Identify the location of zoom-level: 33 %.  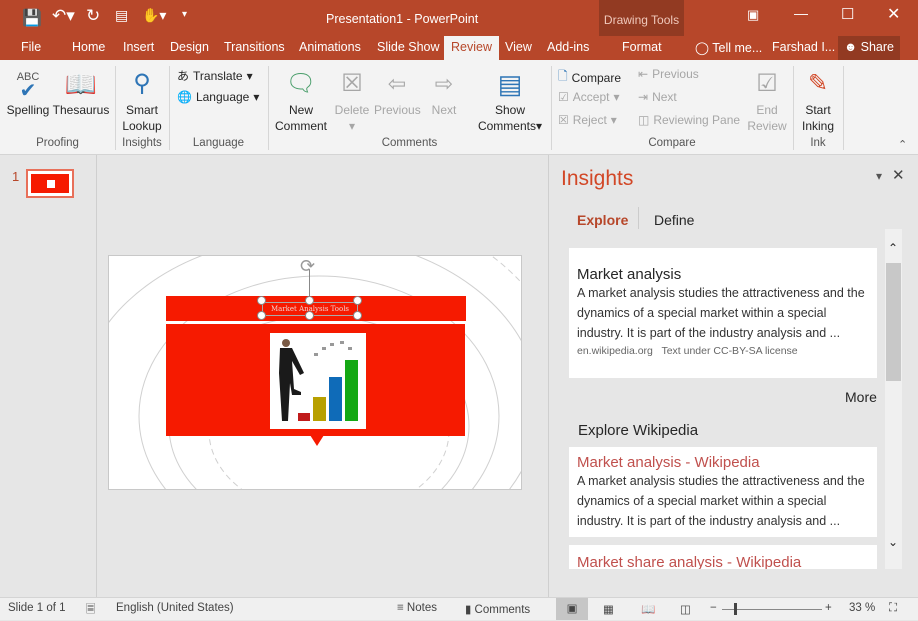
(862, 608).